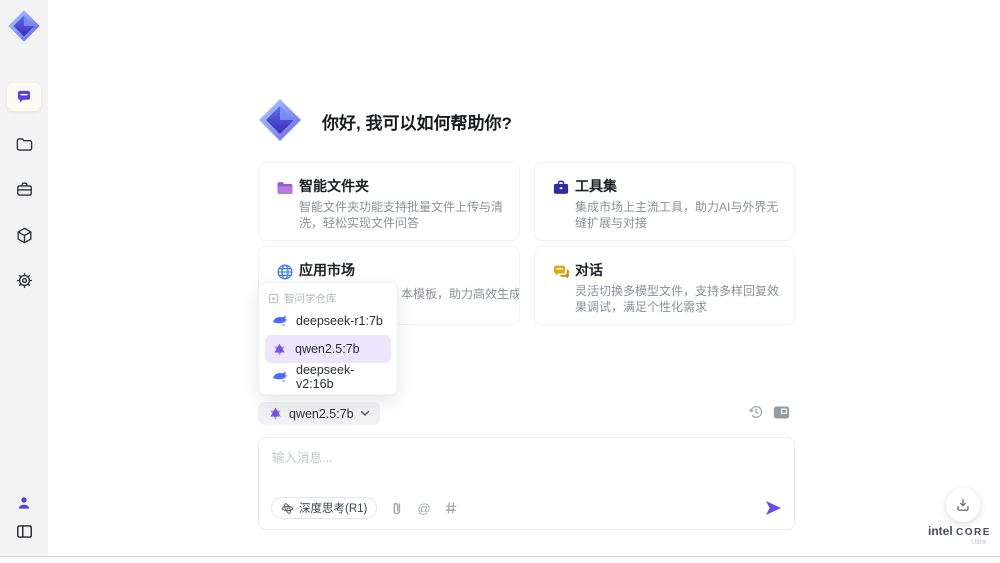 The height and width of the screenshot is (563, 1000). What do you see at coordinates (321, 413) in the screenshot?
I see `model-selector-label: qwen2.5:7b` at bounding box center [321, 413].